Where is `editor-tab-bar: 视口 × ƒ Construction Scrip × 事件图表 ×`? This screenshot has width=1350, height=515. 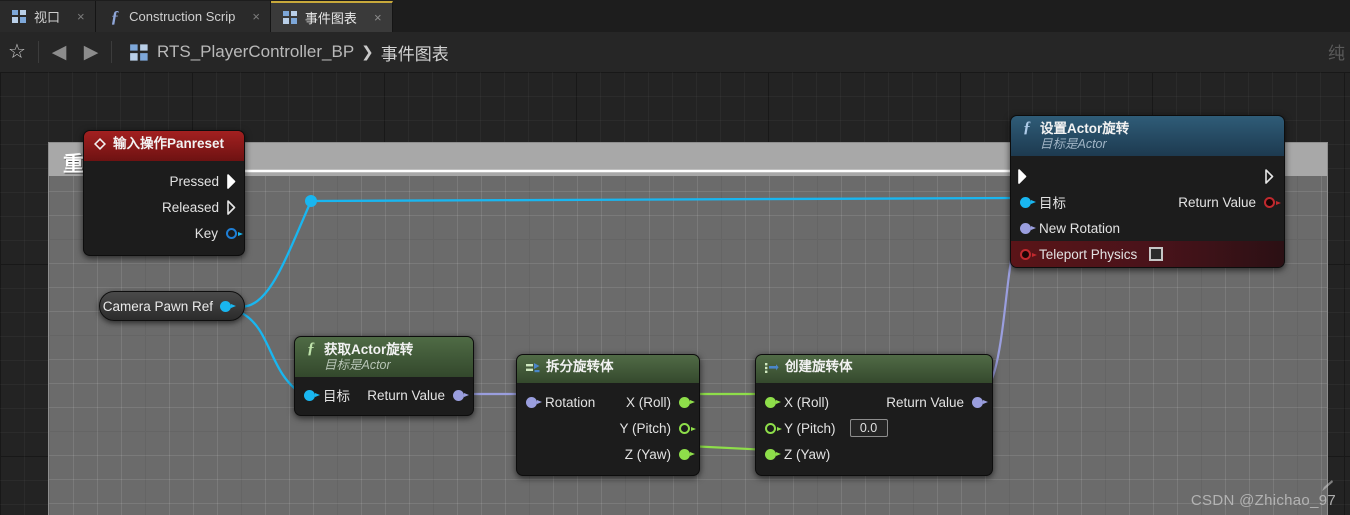 editor-tab-bar: 视口 × ƒ Construction Scrip × 事件图表 × is located at coordinates (675, 16).